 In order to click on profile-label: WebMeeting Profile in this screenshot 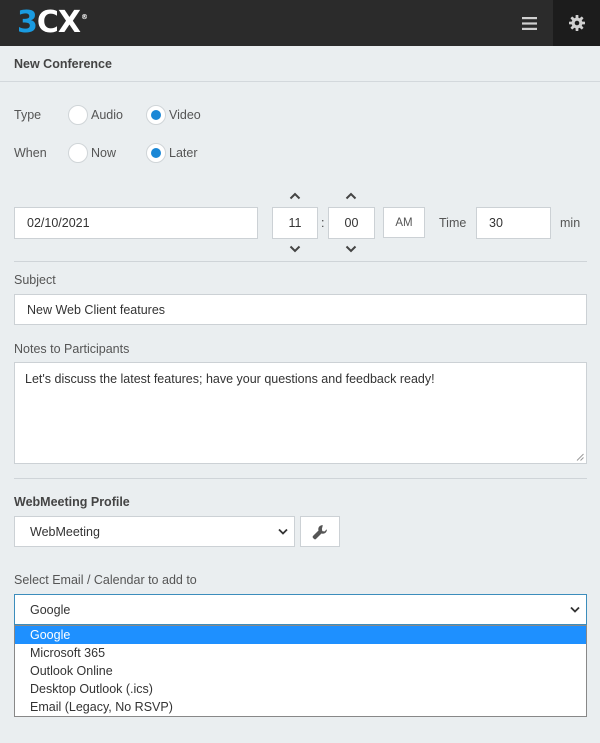, I will do `click(72, 502)`.